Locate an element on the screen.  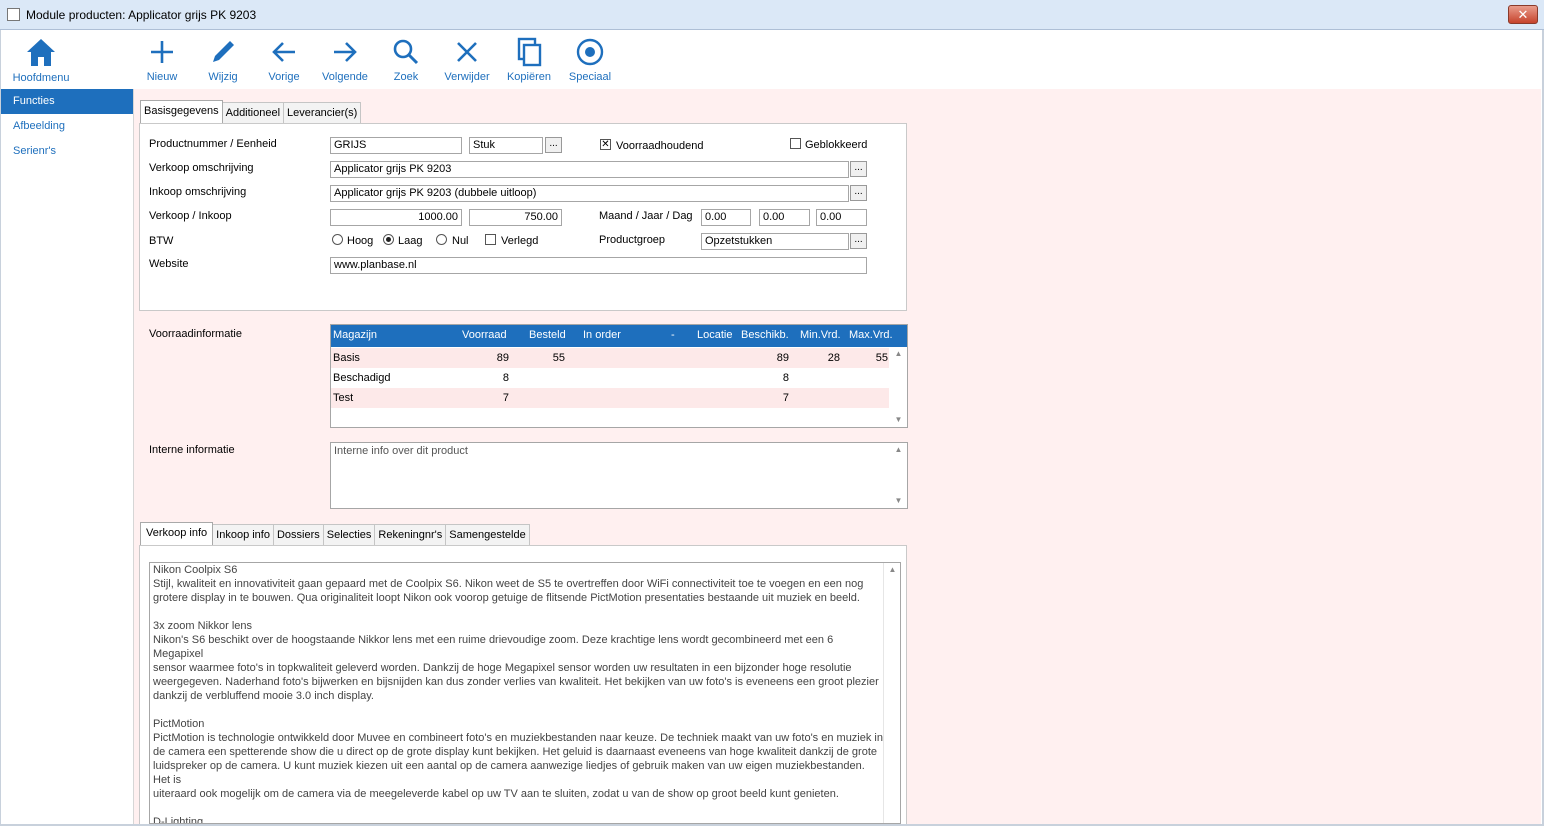
special-label: Speciaal is located at coordinates (590, 77).